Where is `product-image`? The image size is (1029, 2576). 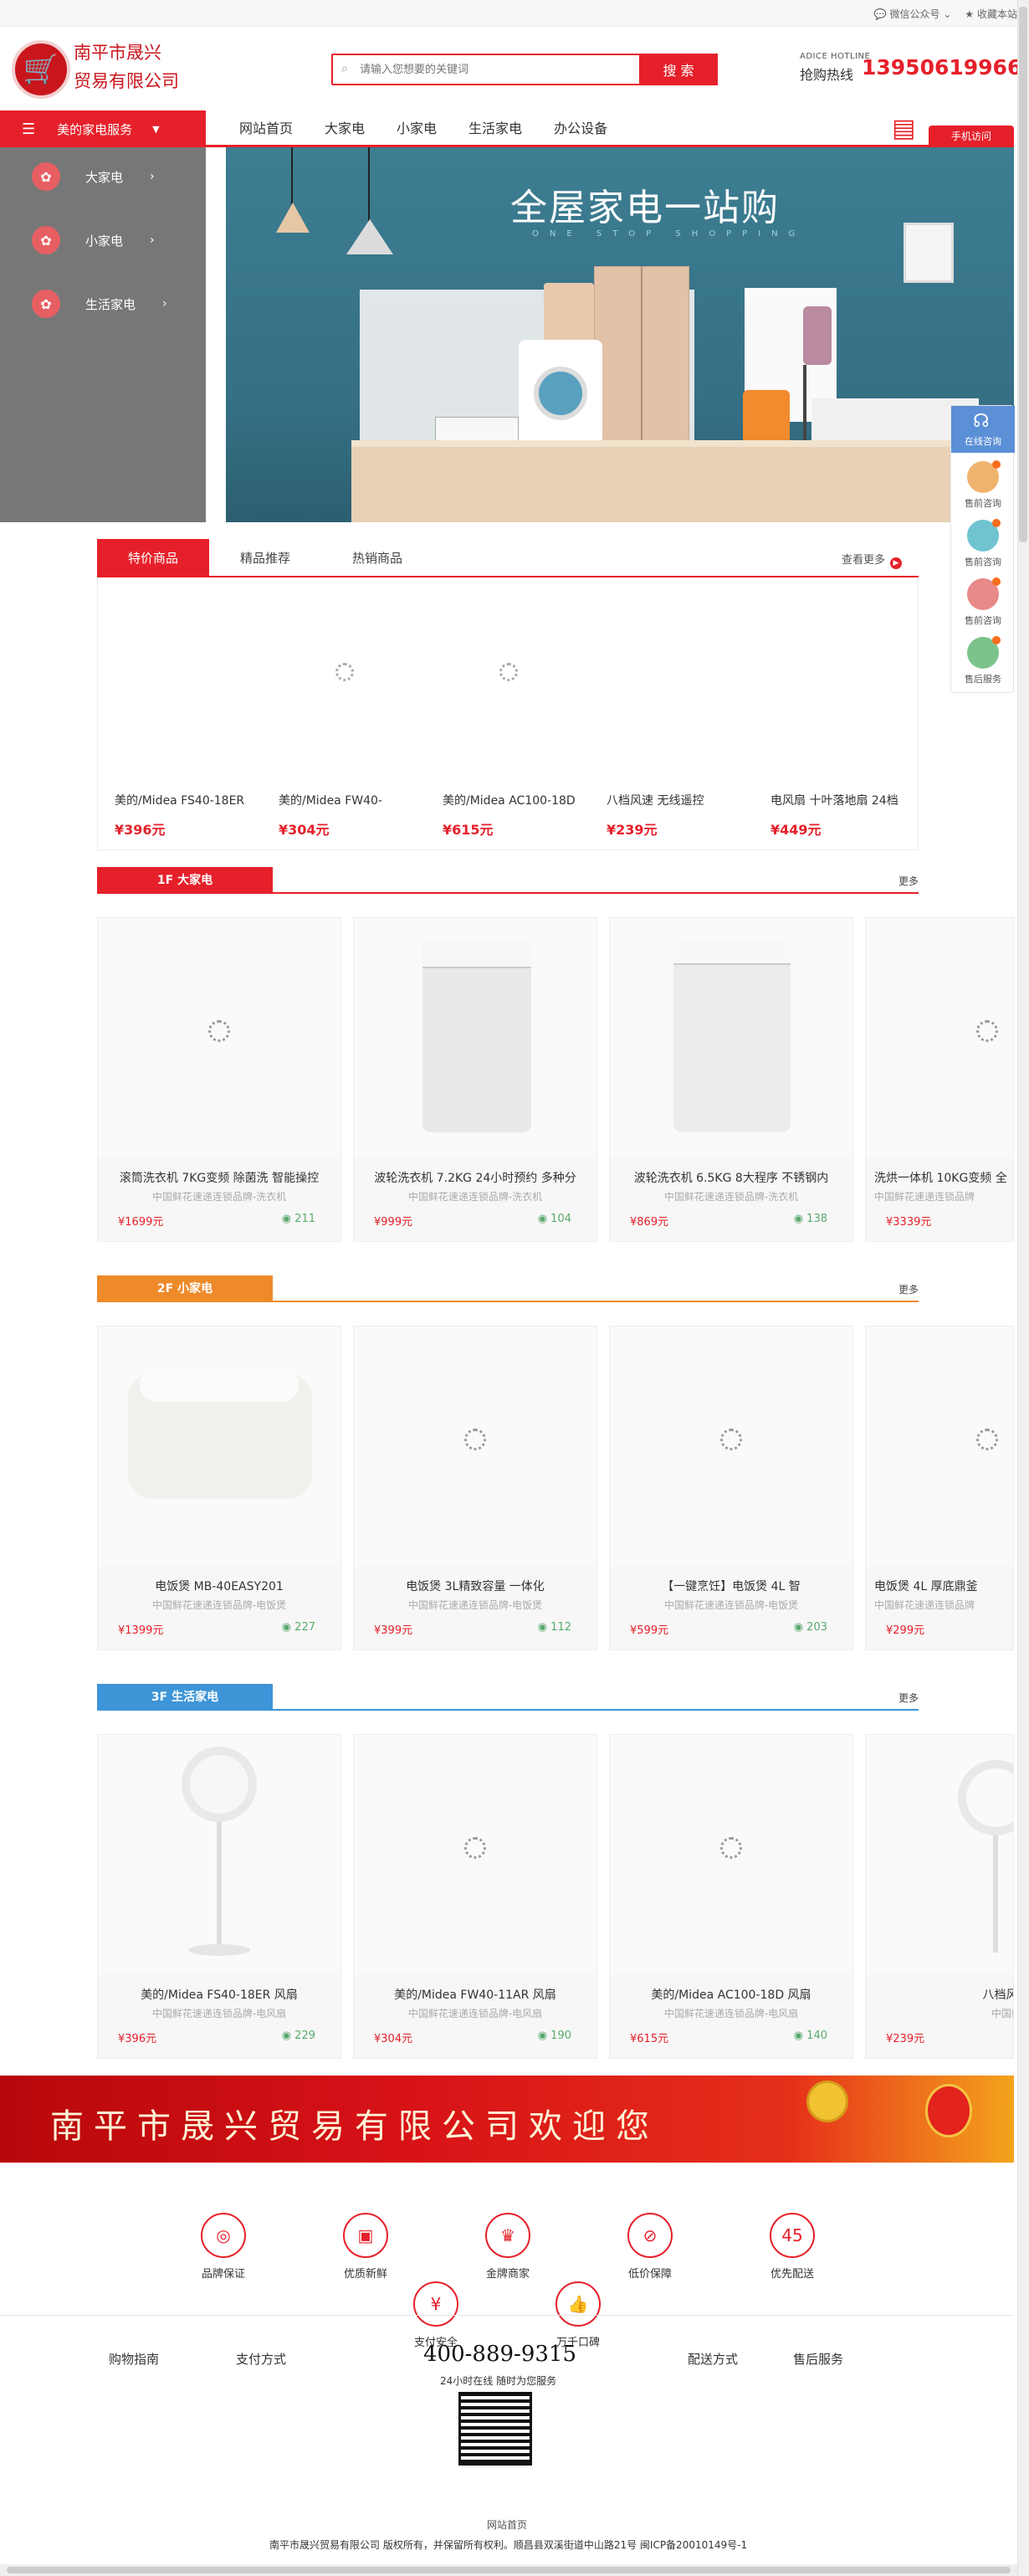 product-image is located at coordinates (475, 1037).